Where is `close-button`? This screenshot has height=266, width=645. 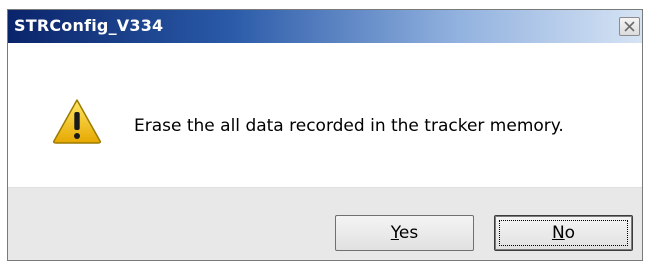
close-button is located at coordinates (629, 26).